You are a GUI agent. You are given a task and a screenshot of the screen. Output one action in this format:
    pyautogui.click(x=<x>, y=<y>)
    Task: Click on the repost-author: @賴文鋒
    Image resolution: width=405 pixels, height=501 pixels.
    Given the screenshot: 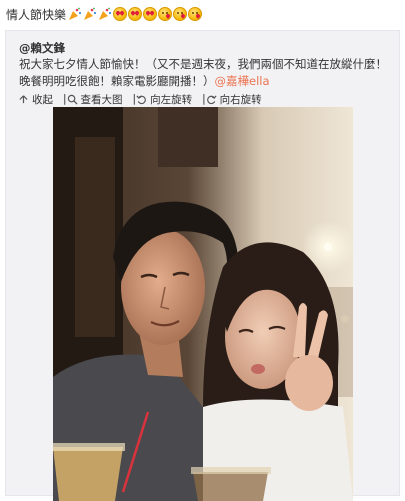 What is the action you would take?
    pyautogui.click(x=42, y=48)
    